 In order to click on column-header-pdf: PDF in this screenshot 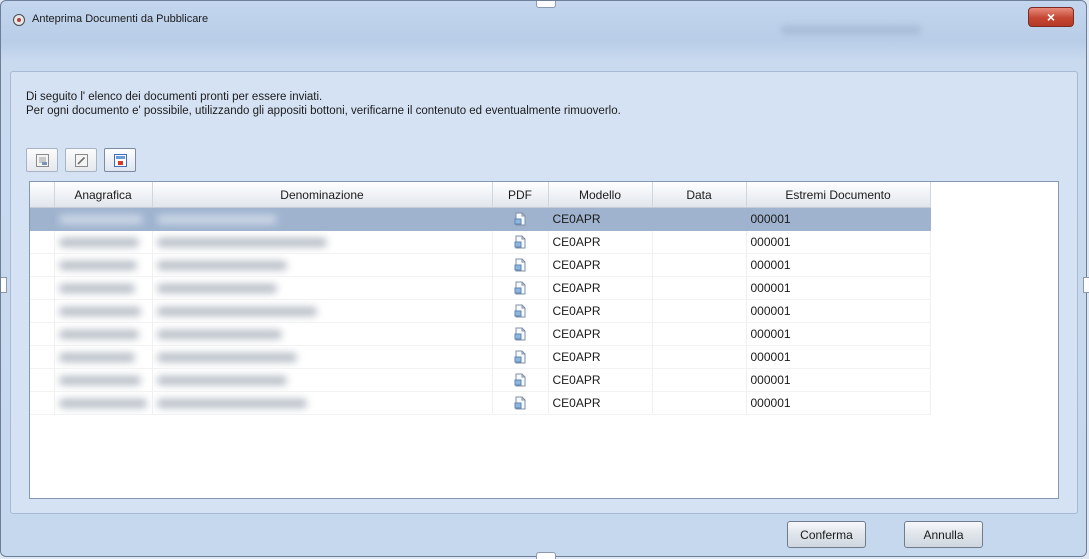, I will do `click(520, 195)`.